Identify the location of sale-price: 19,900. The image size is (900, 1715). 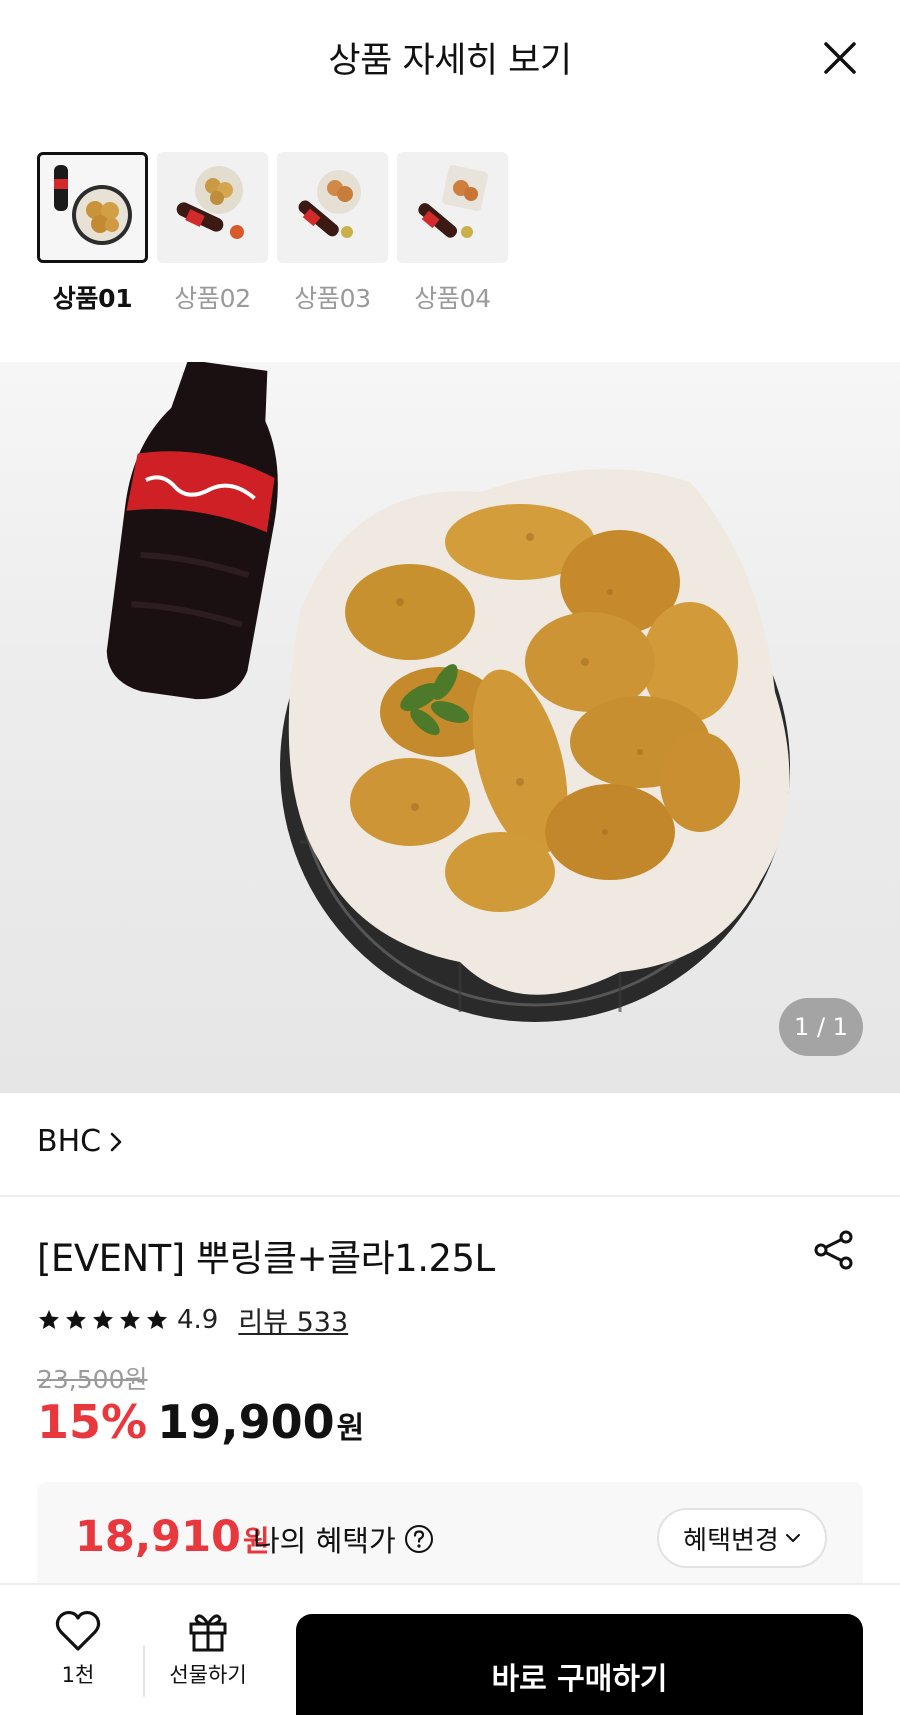
(246, 1422).